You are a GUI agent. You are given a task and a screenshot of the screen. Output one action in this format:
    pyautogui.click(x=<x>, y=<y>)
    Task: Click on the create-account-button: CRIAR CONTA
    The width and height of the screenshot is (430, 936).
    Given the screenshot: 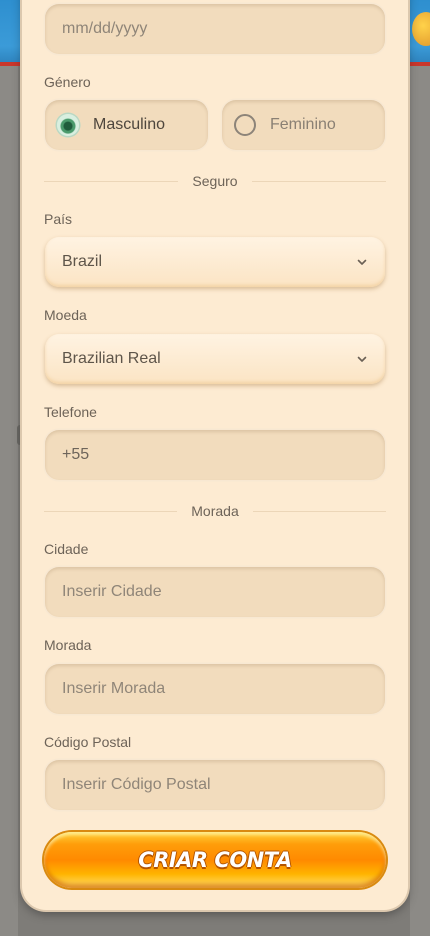 What is the action you would take?
    pyautogui.click(x=215, y=860)
    